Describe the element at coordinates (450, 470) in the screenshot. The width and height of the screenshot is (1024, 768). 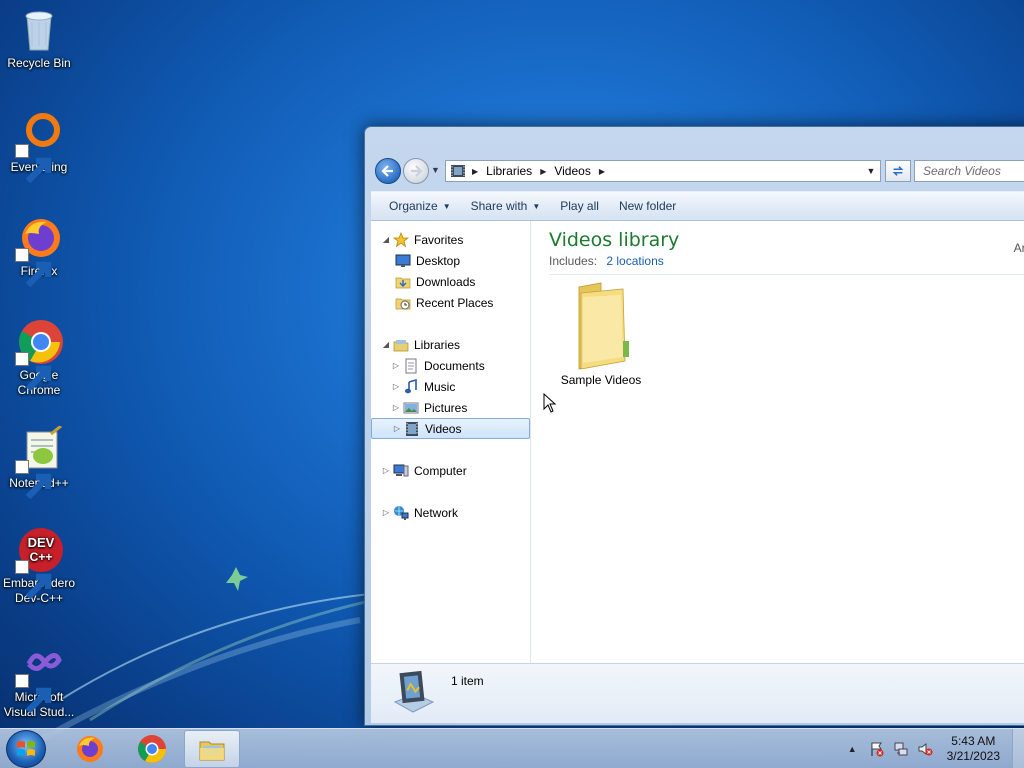
I see `tree-item-computer: ▷ Computer` at that location.